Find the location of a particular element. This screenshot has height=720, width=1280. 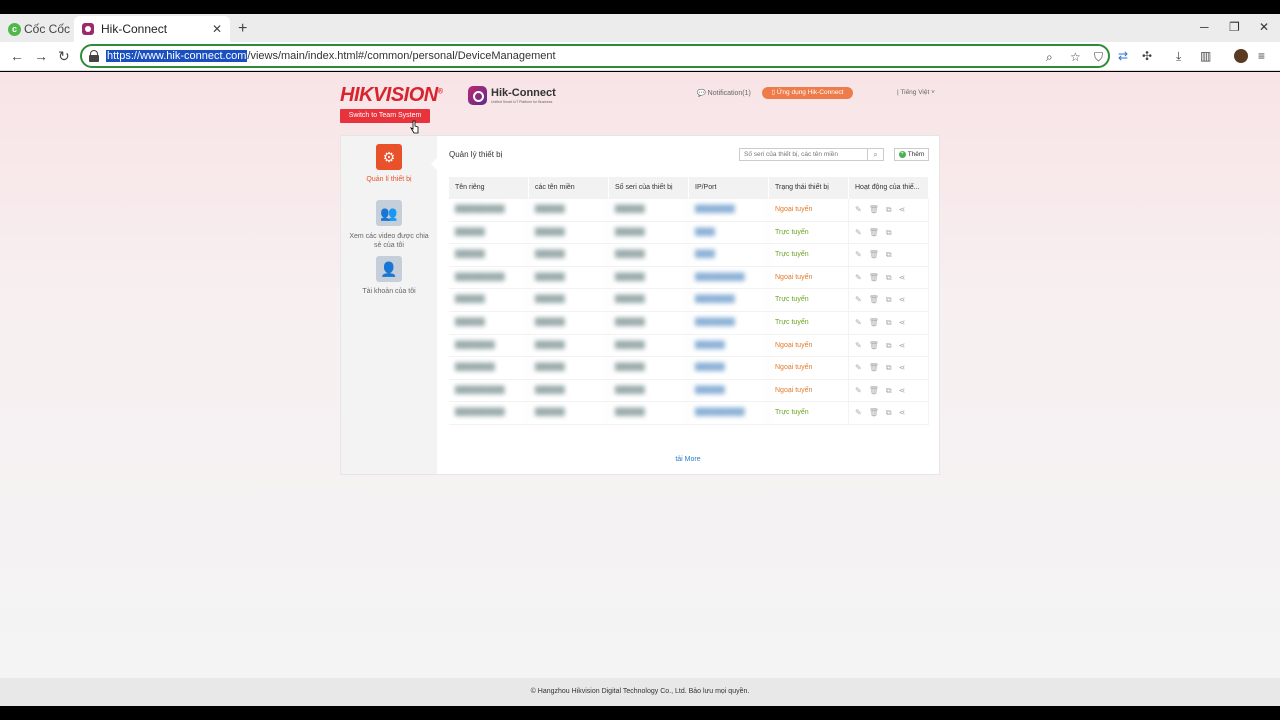

back-icon: ← is located at coordinates (17, 56).